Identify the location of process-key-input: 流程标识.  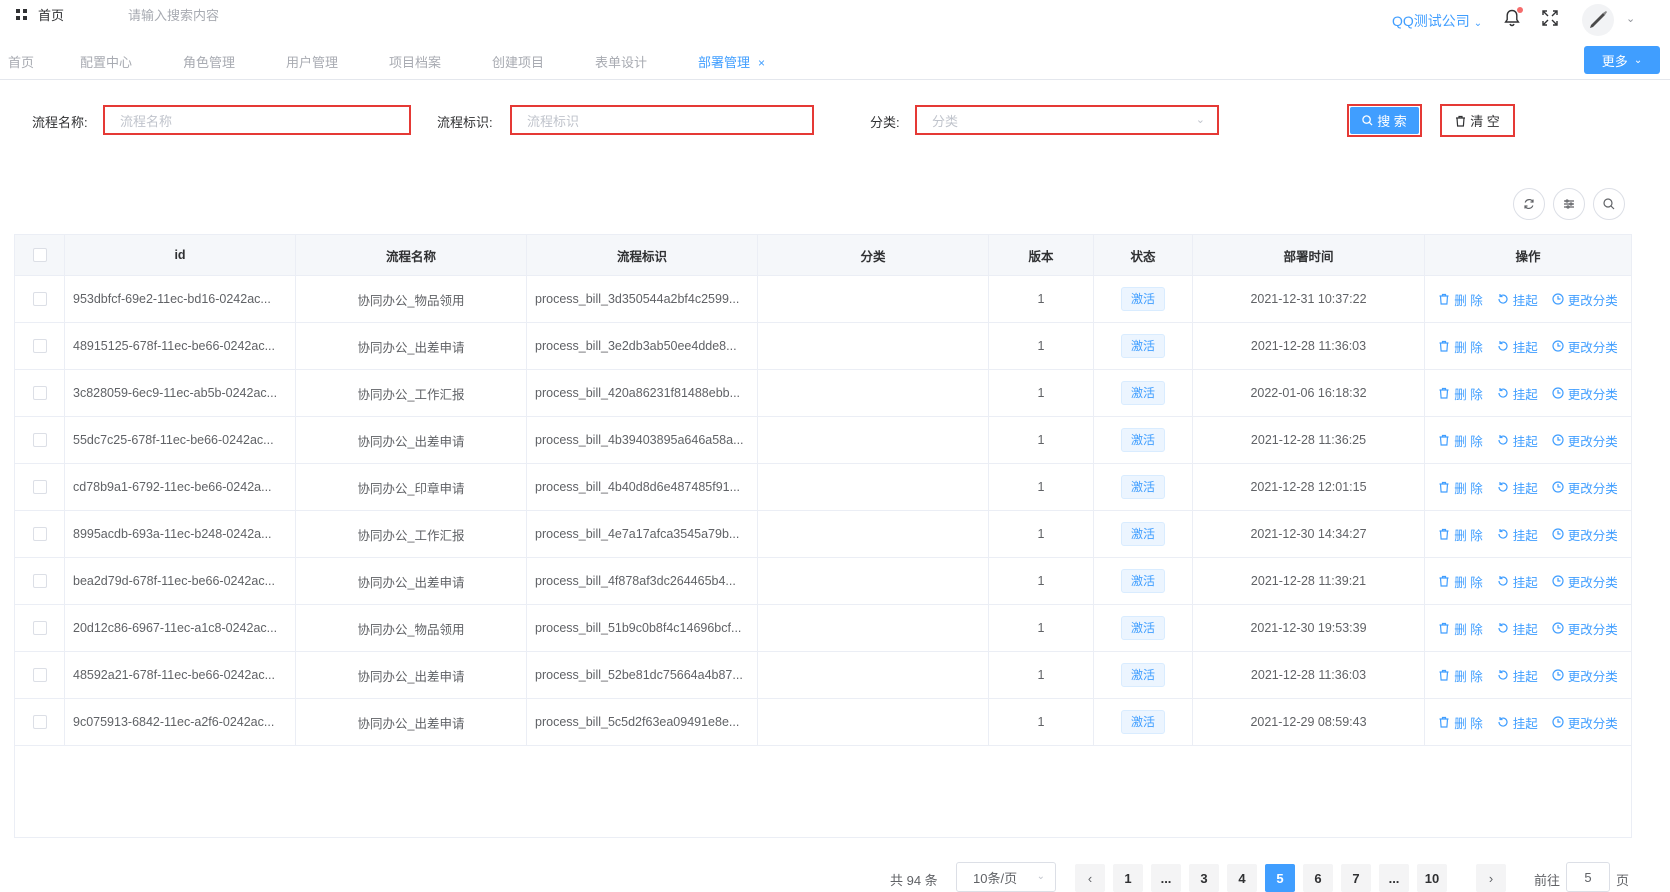
(662, 120).